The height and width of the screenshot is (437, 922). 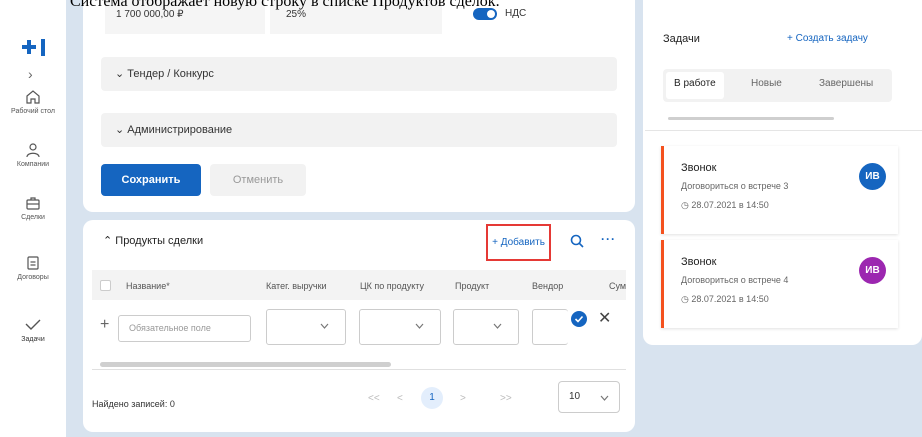 I want to click on cancel-button: Отменить, so click(x=258, y=180).